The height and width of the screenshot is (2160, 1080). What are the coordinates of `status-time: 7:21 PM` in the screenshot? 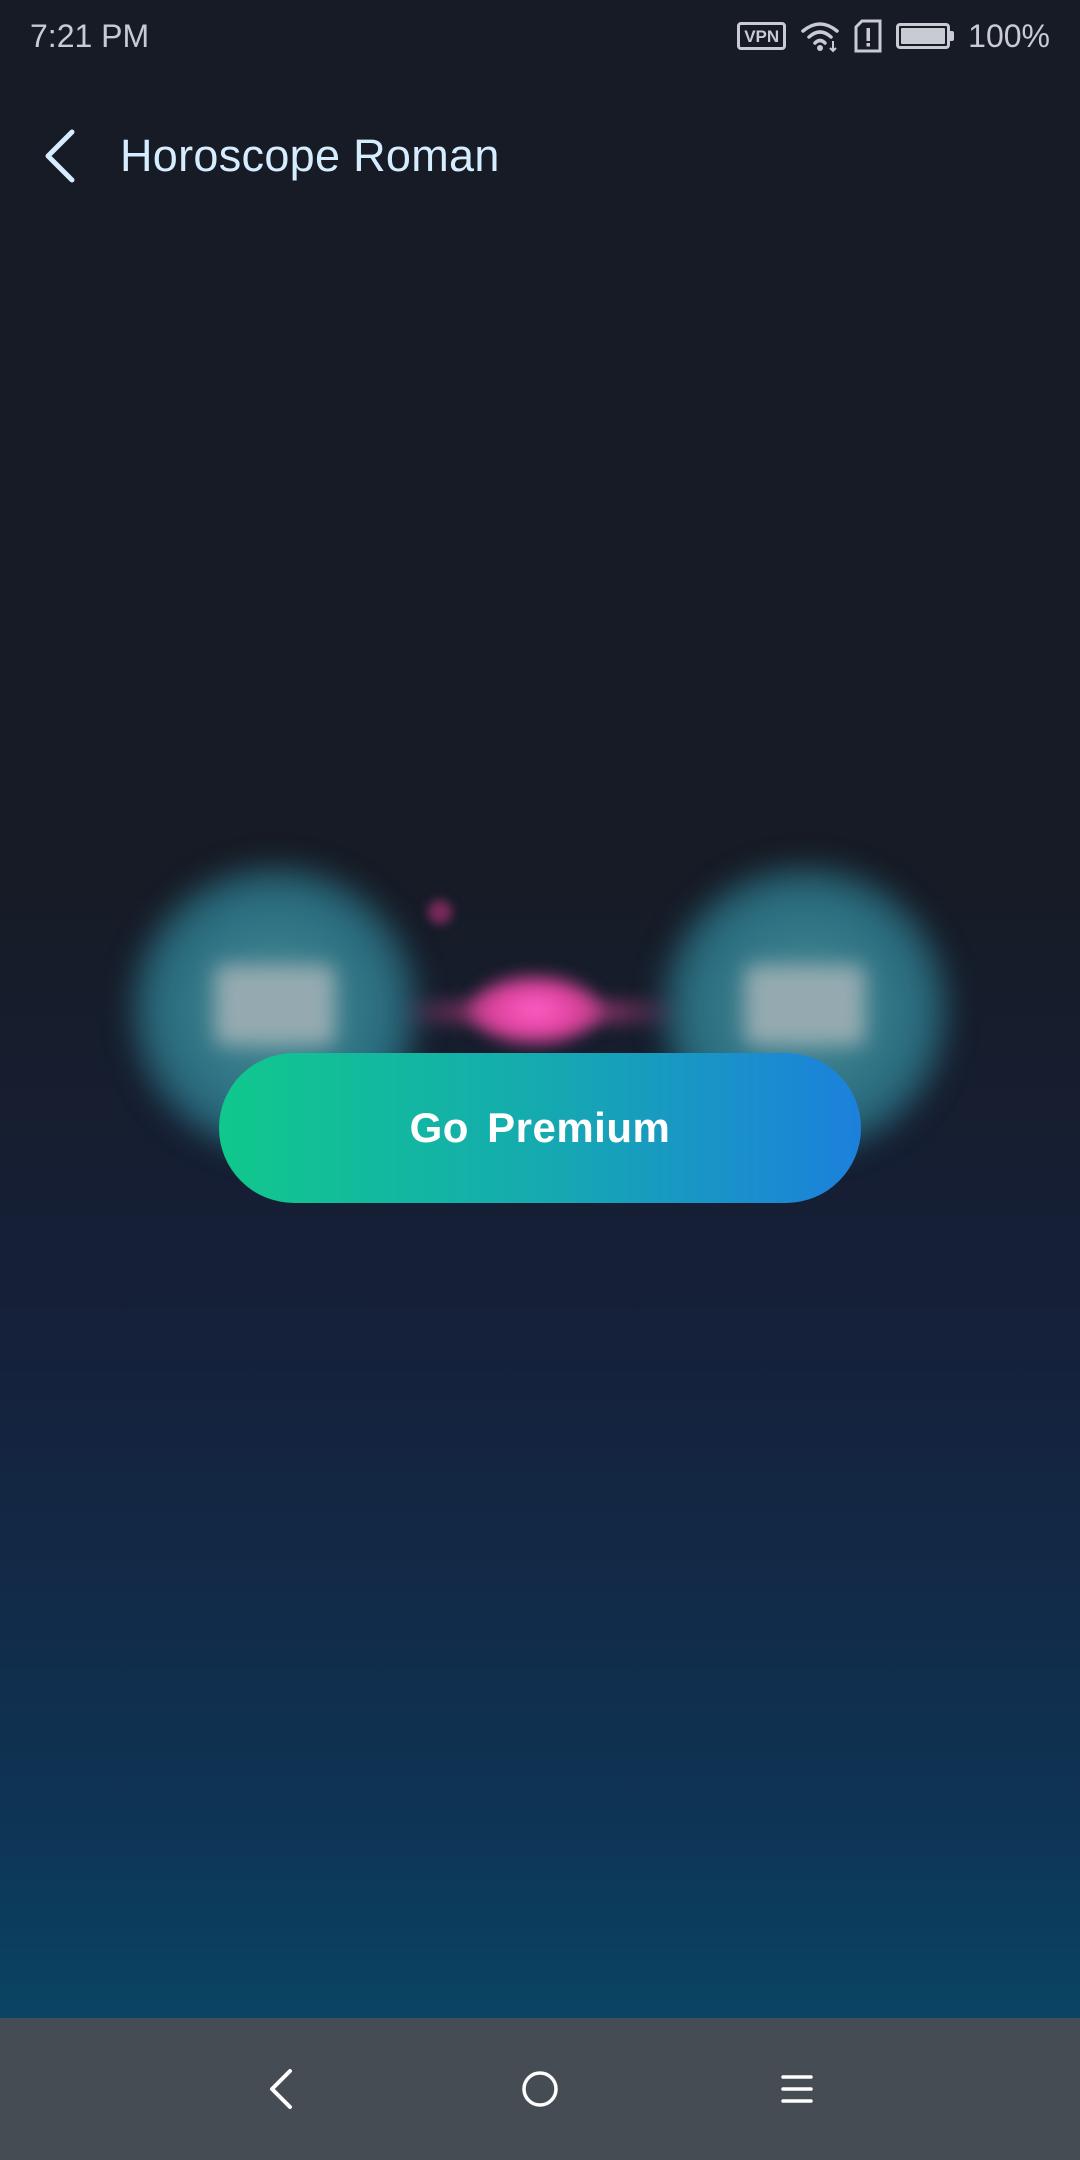 It's located at (90, 35).